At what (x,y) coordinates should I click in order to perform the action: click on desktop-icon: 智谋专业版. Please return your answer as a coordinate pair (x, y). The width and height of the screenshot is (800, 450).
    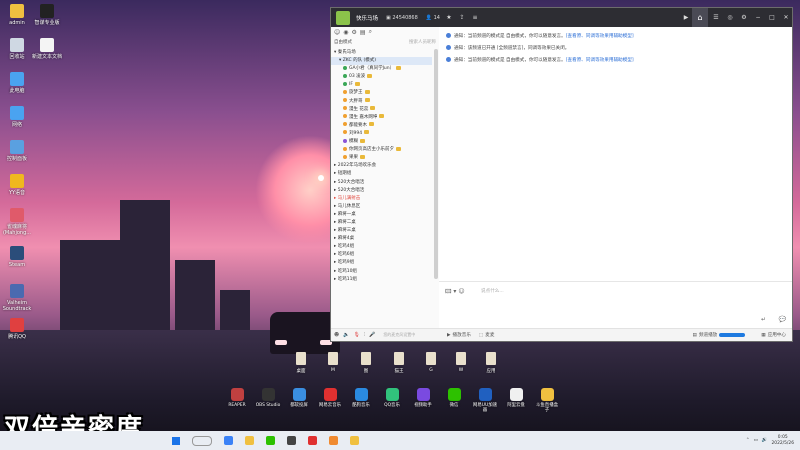
    Looking at the image, I should click on (47, 15).